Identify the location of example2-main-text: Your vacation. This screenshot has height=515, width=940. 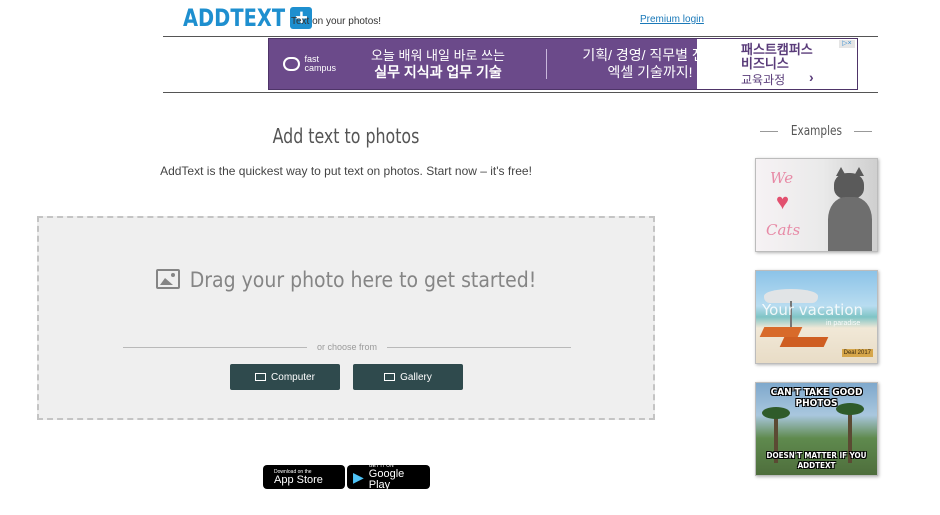
(813, 310).